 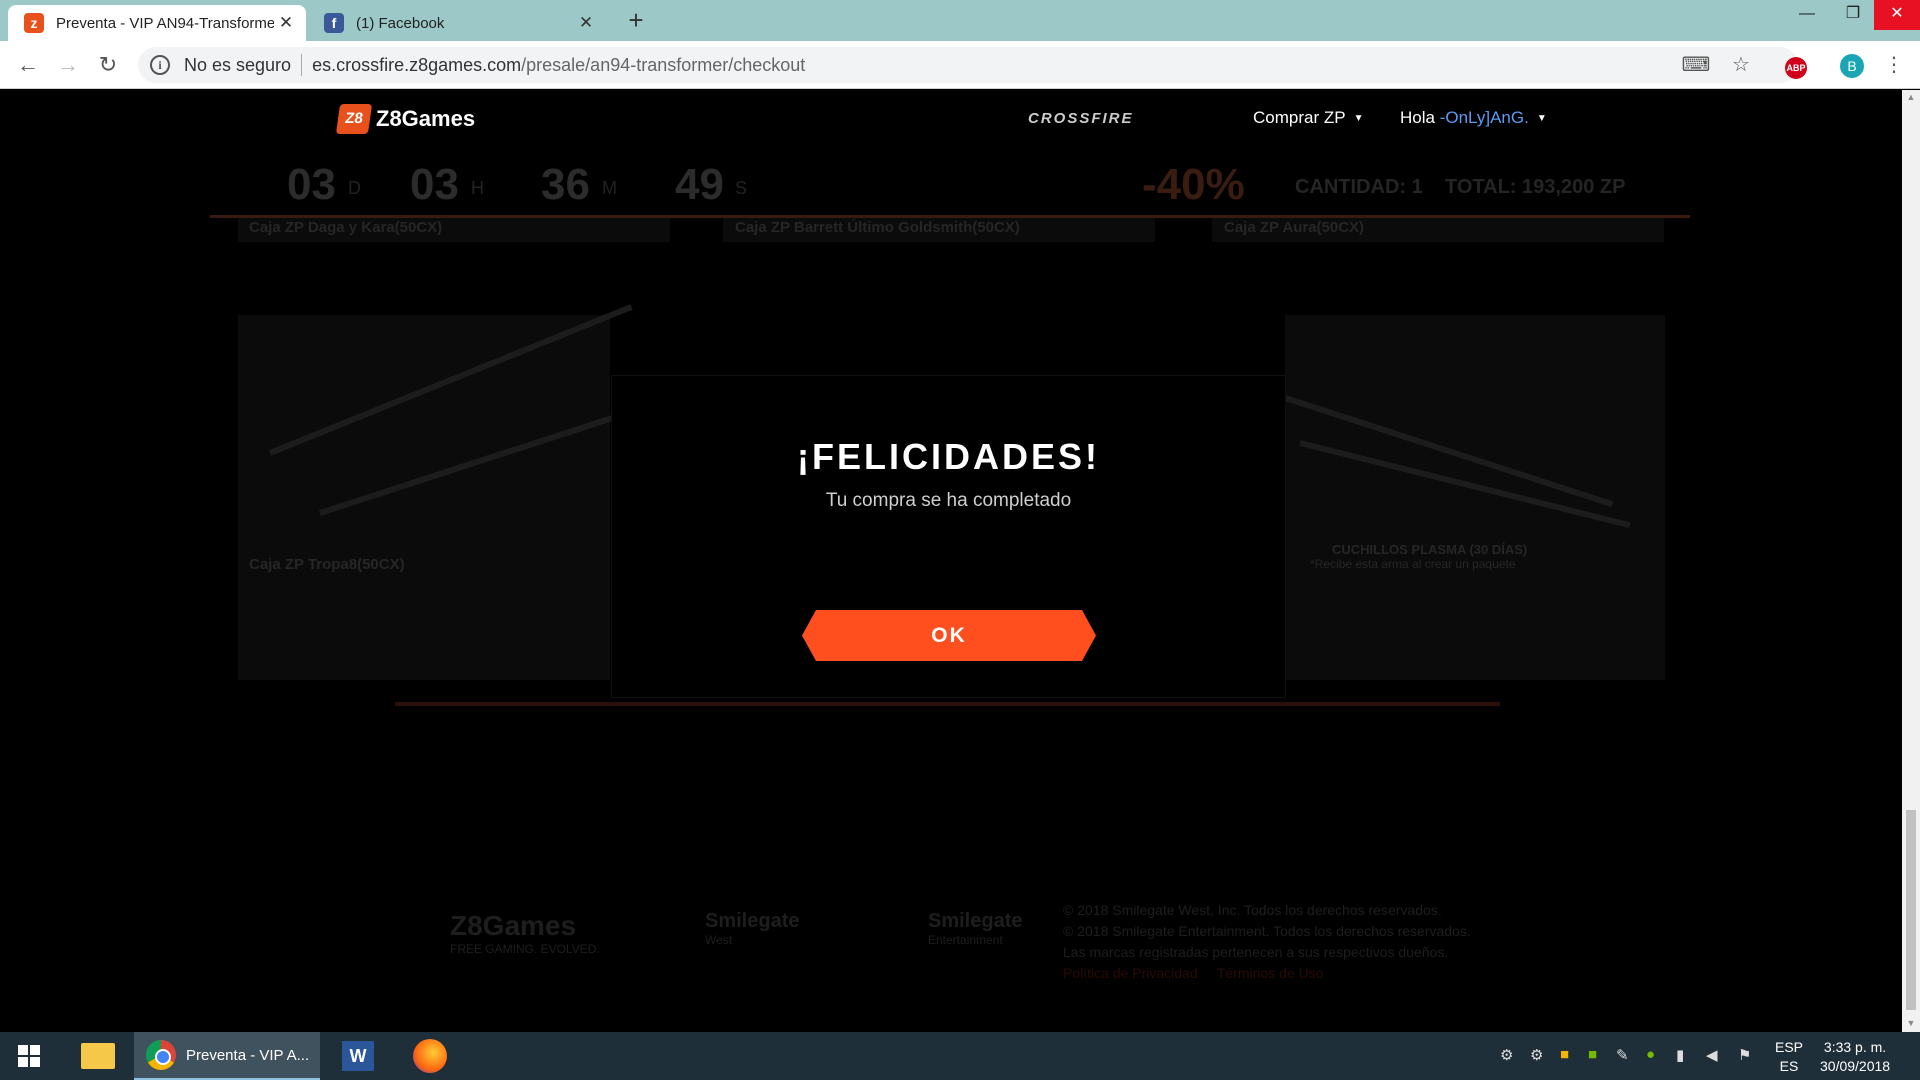 I want to click on url-host: es.crossfire.z8games.com, so click(x=417, y=64).